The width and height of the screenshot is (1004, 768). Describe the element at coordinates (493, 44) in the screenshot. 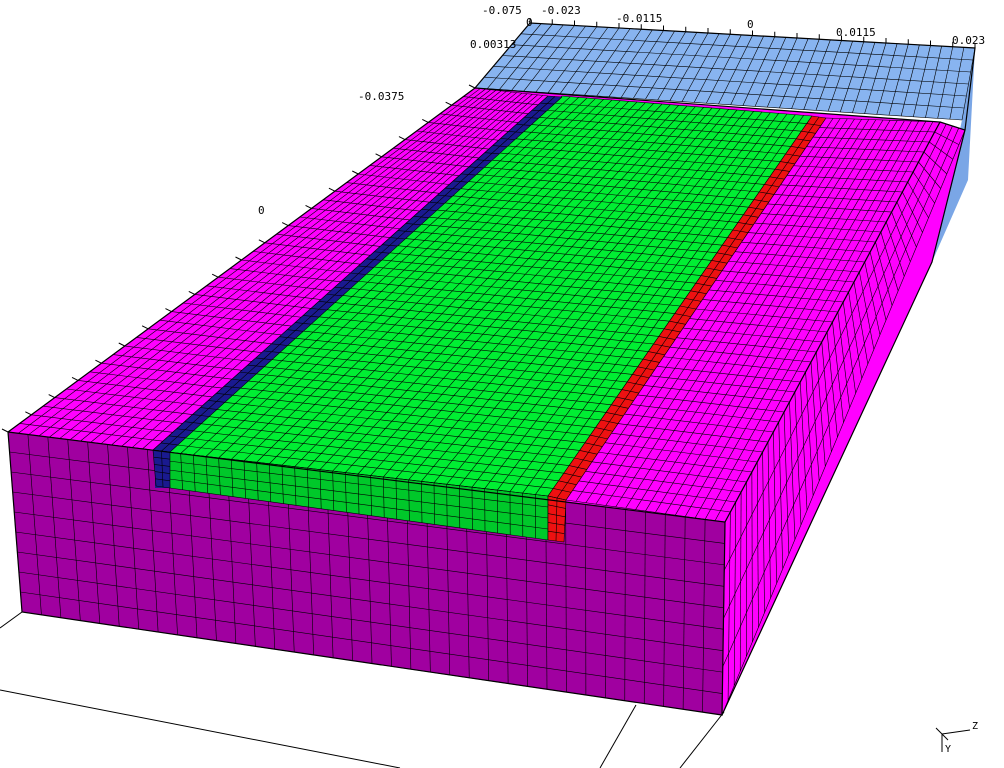

I see `tick-label-left-a: 0.00313` at that location.